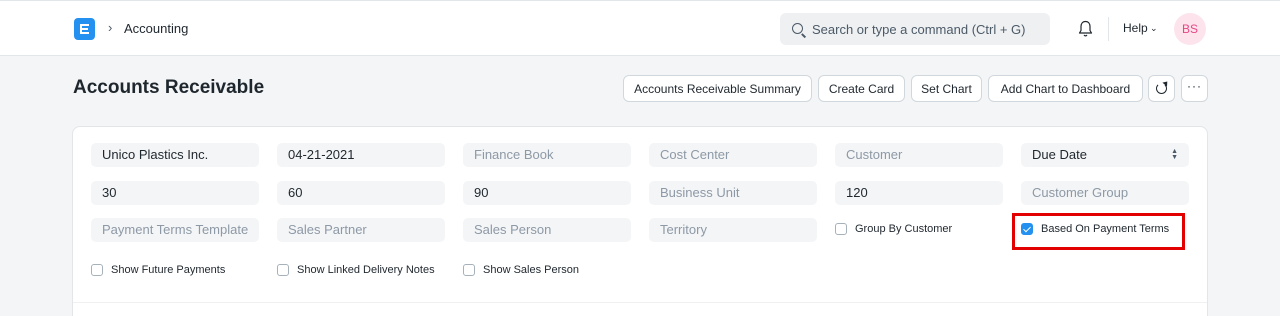 The width and height of the screenshot is (1280, 316). Describe the element at coordinates (547, 193) in the screenshot. I see `range3-field: 90` at that location.